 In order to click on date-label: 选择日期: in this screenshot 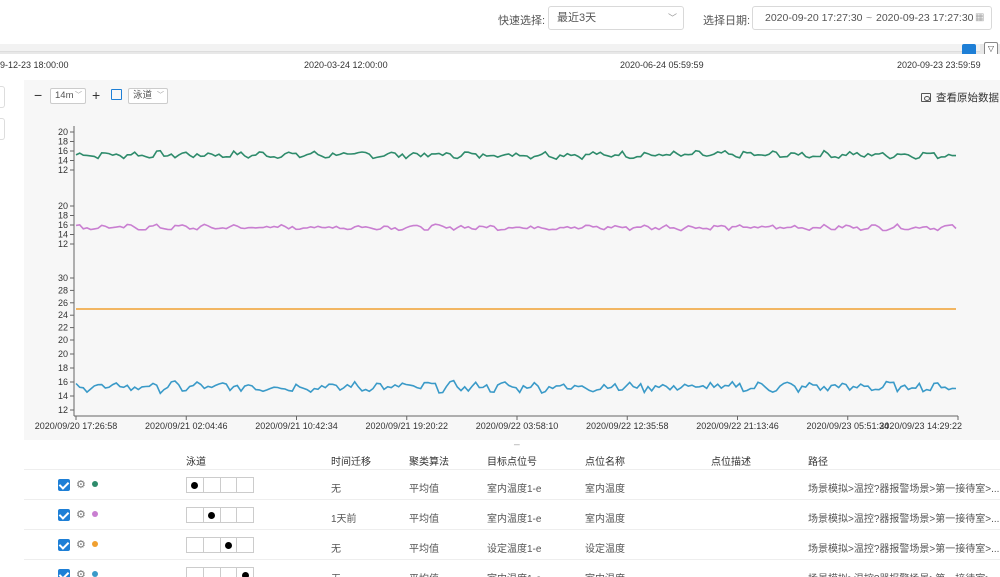, I will do `click(727, 21)`.